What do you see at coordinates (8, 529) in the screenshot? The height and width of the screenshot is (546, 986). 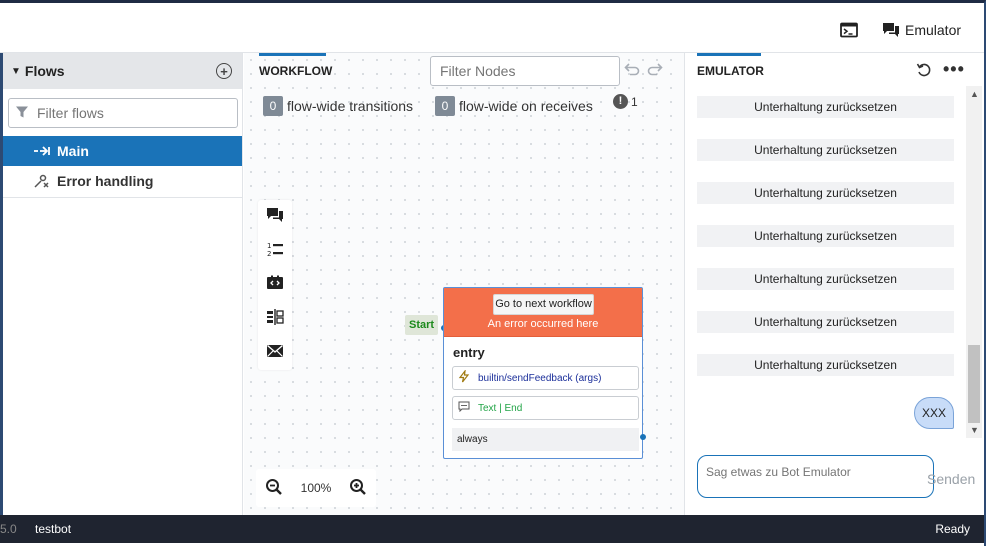 I see `version-label: 5.0` at bounding box center [8, 529].